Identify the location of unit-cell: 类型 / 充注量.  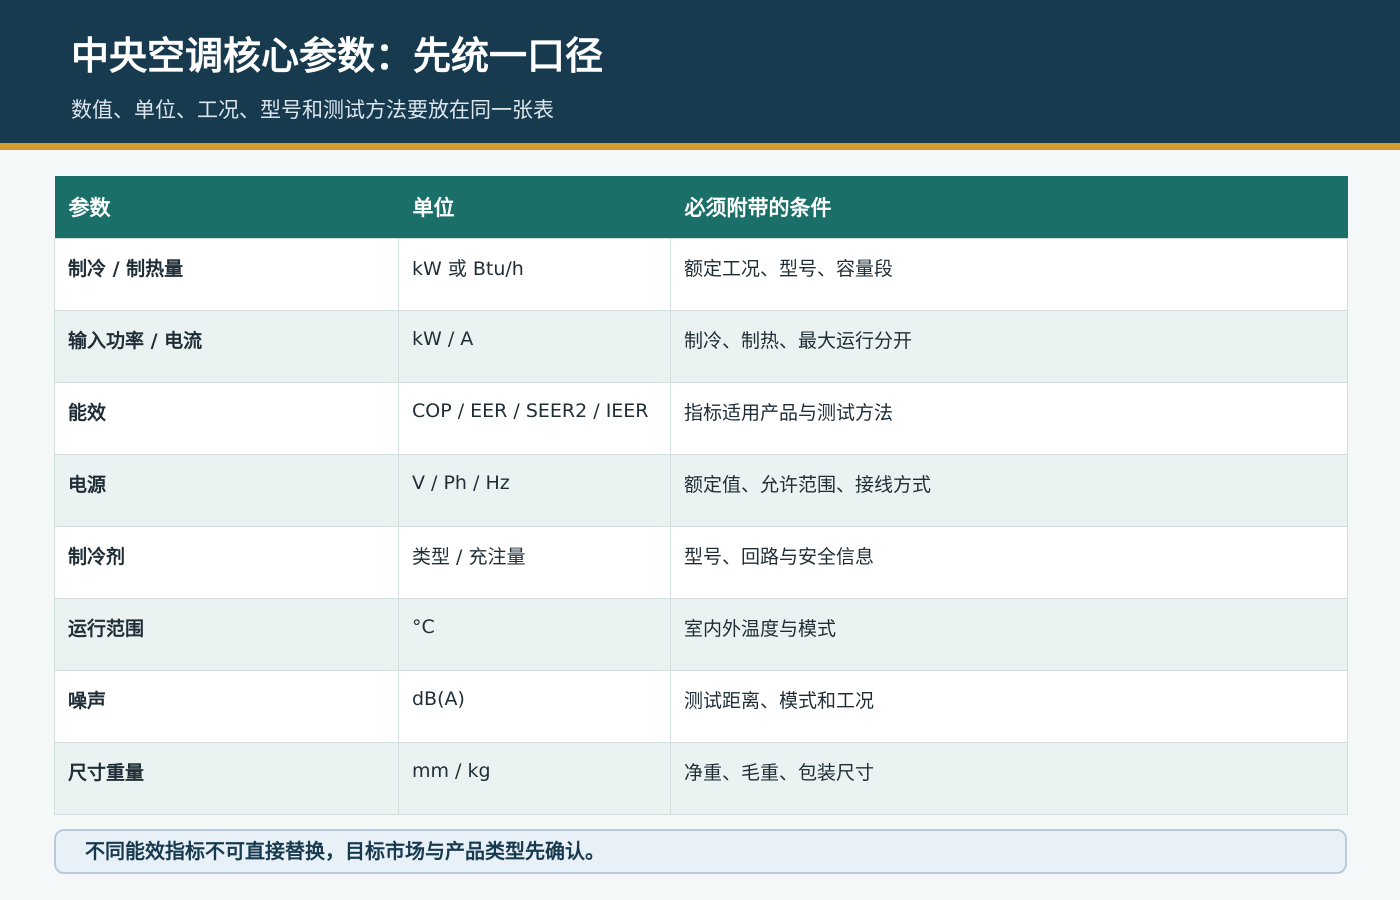
(534, 562).